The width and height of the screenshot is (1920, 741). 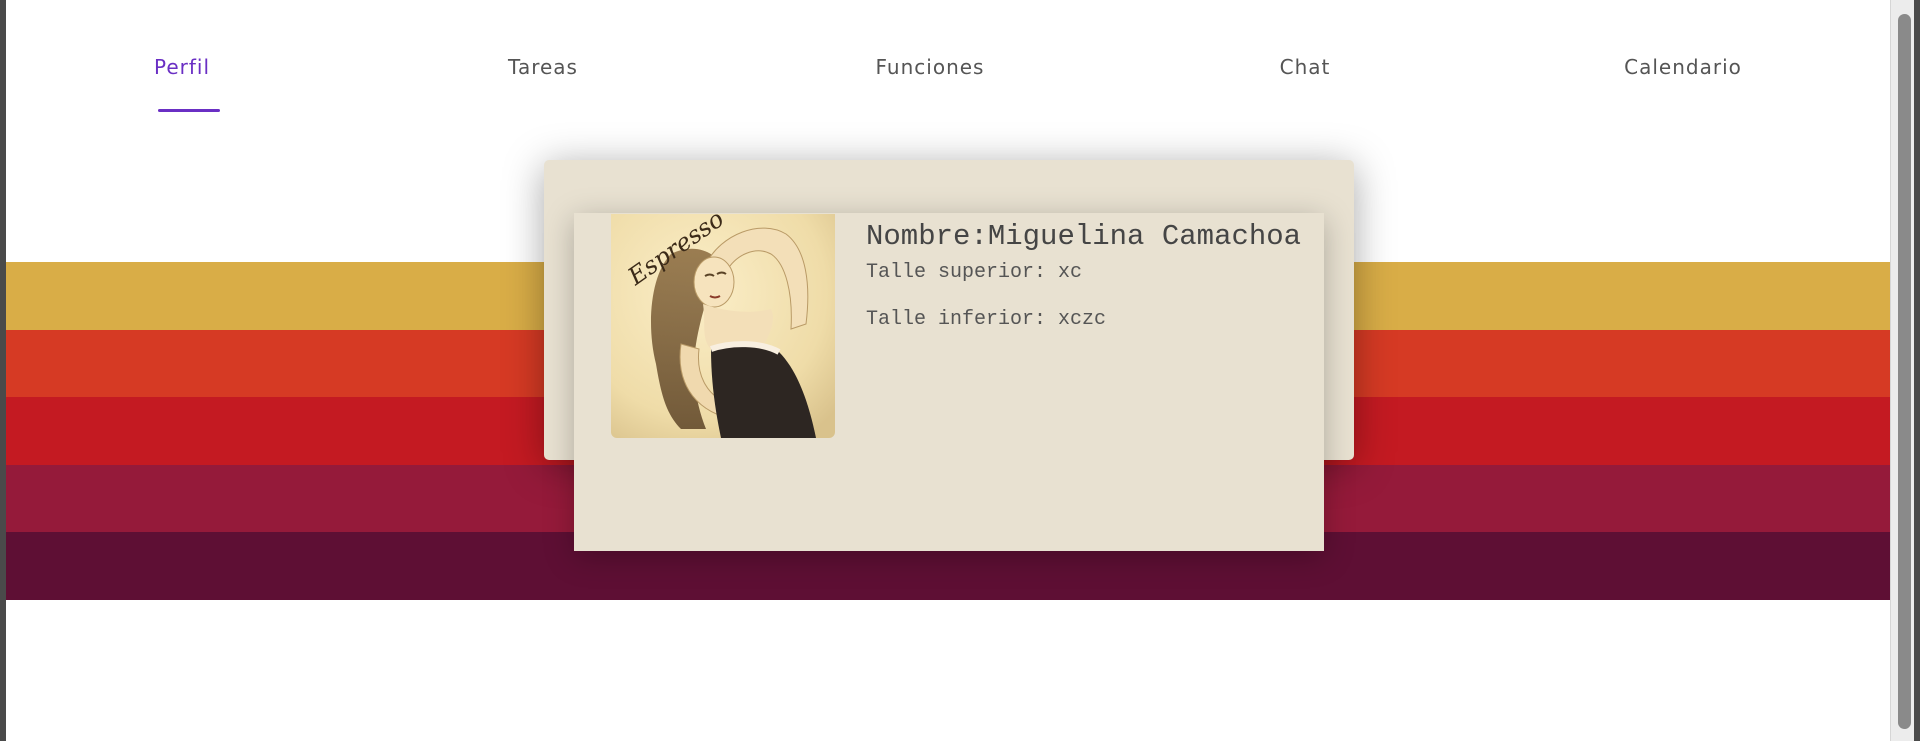 What do you see at coordinates (956, 272) in the screenshot?
I see `top-size-label: Talle superior:` at bounding box center [956, 272].